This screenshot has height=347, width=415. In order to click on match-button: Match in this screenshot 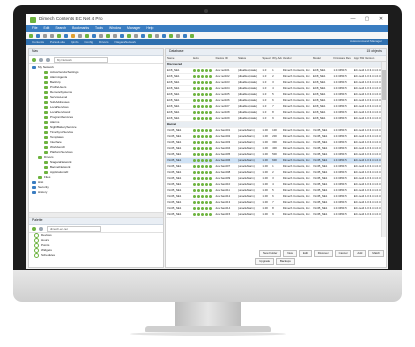, I will do `click(376, 253)`.